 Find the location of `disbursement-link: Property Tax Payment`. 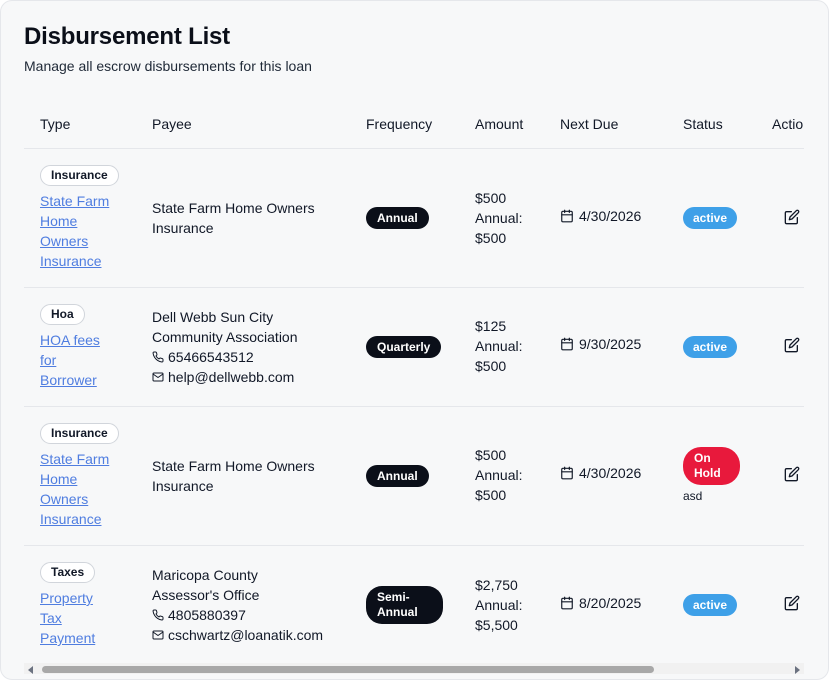

disbursement-link: Property Tax Payment is located at coordinates (80, 618).